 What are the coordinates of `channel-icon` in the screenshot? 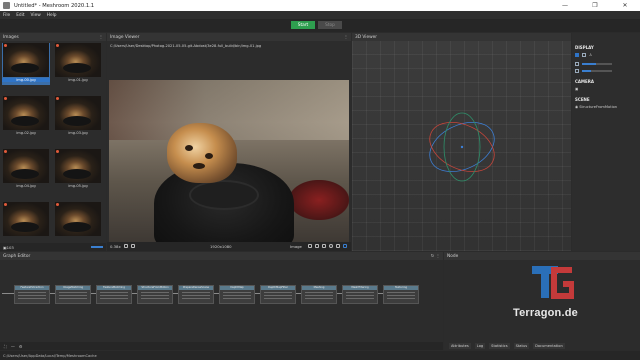 It's located at (133, 246).